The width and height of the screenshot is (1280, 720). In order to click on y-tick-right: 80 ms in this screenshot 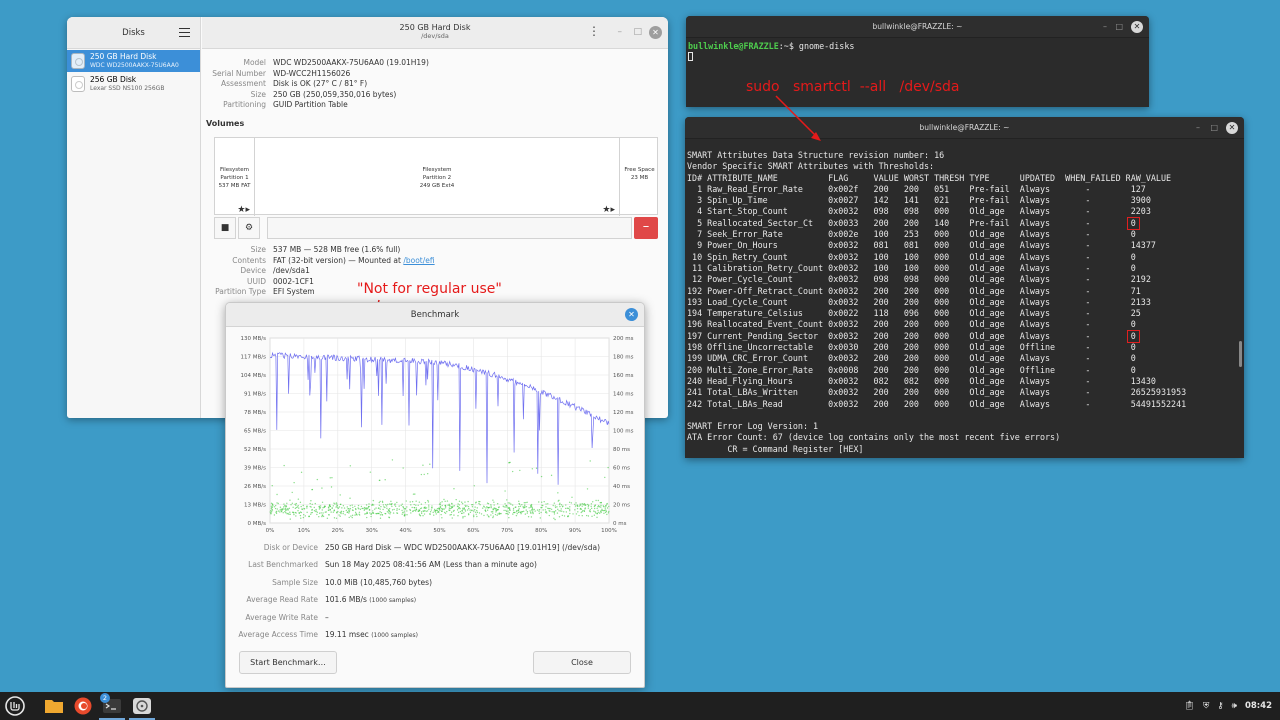, I will do `click(621, 450)`.